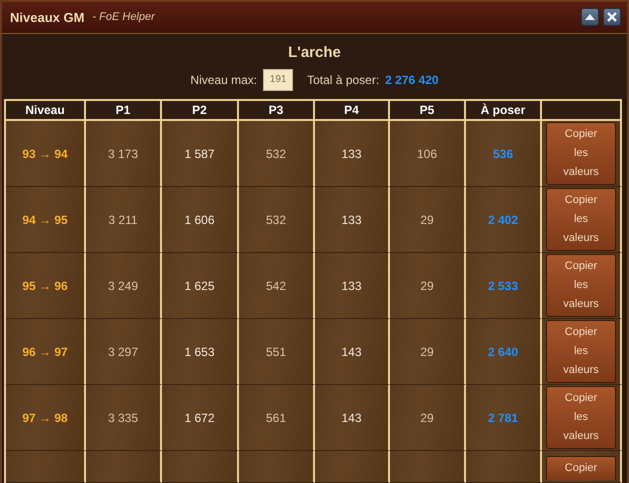 The height and width of the screenshot is (483, 629). What do you see at coordinates (47, 17) in the screenshot?
I see `window-title: Niveaux GM` at bounding box center [47, 17].